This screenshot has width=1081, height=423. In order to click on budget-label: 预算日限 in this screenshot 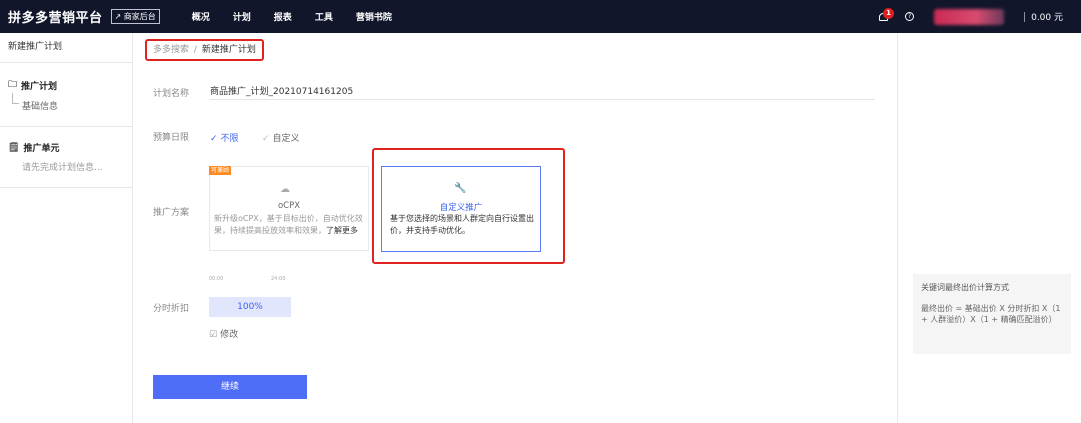, I will do `click(171, 138)`.